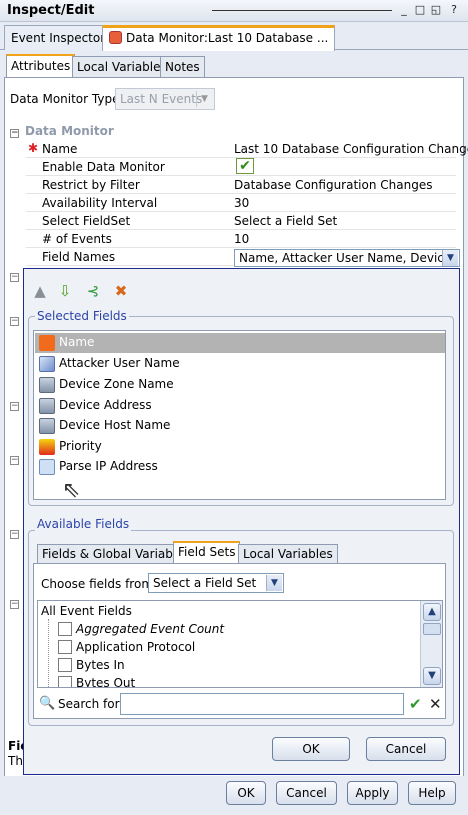 Image resolution: width=468 pixels, height=815 pixels. What do you see at coordinates (60, 149) in the screenshot?
I see `property-key: Name` at bounding box center [60, 149].